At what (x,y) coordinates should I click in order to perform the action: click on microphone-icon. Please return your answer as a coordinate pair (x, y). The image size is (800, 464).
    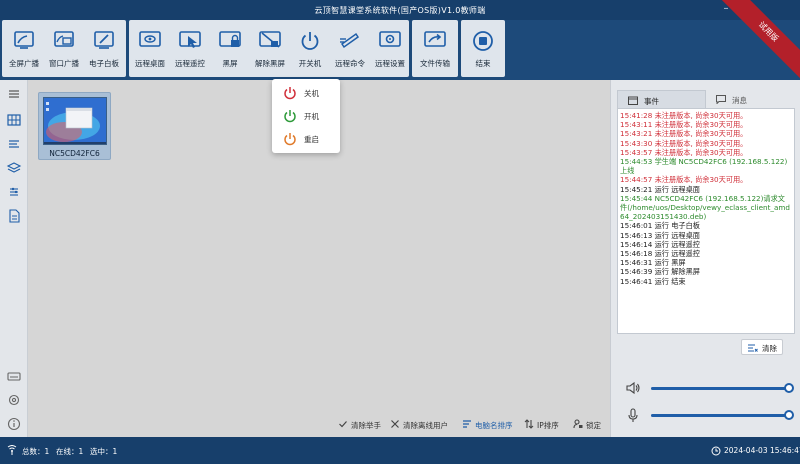
    Looking at the image, I should click on (633, 415).